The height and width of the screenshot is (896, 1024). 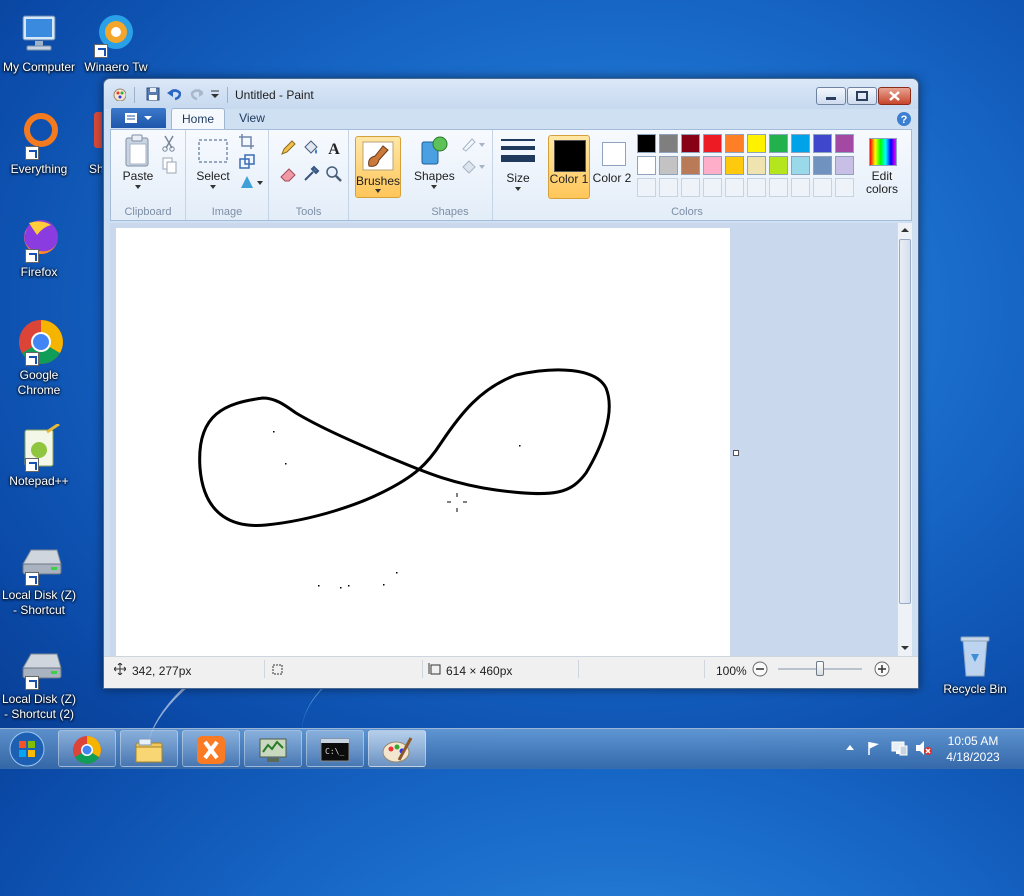 What do you see at coordinates (612, 167) in the screenshot?
I see `color2-button: Color 2` at bounding box center [612, 167].